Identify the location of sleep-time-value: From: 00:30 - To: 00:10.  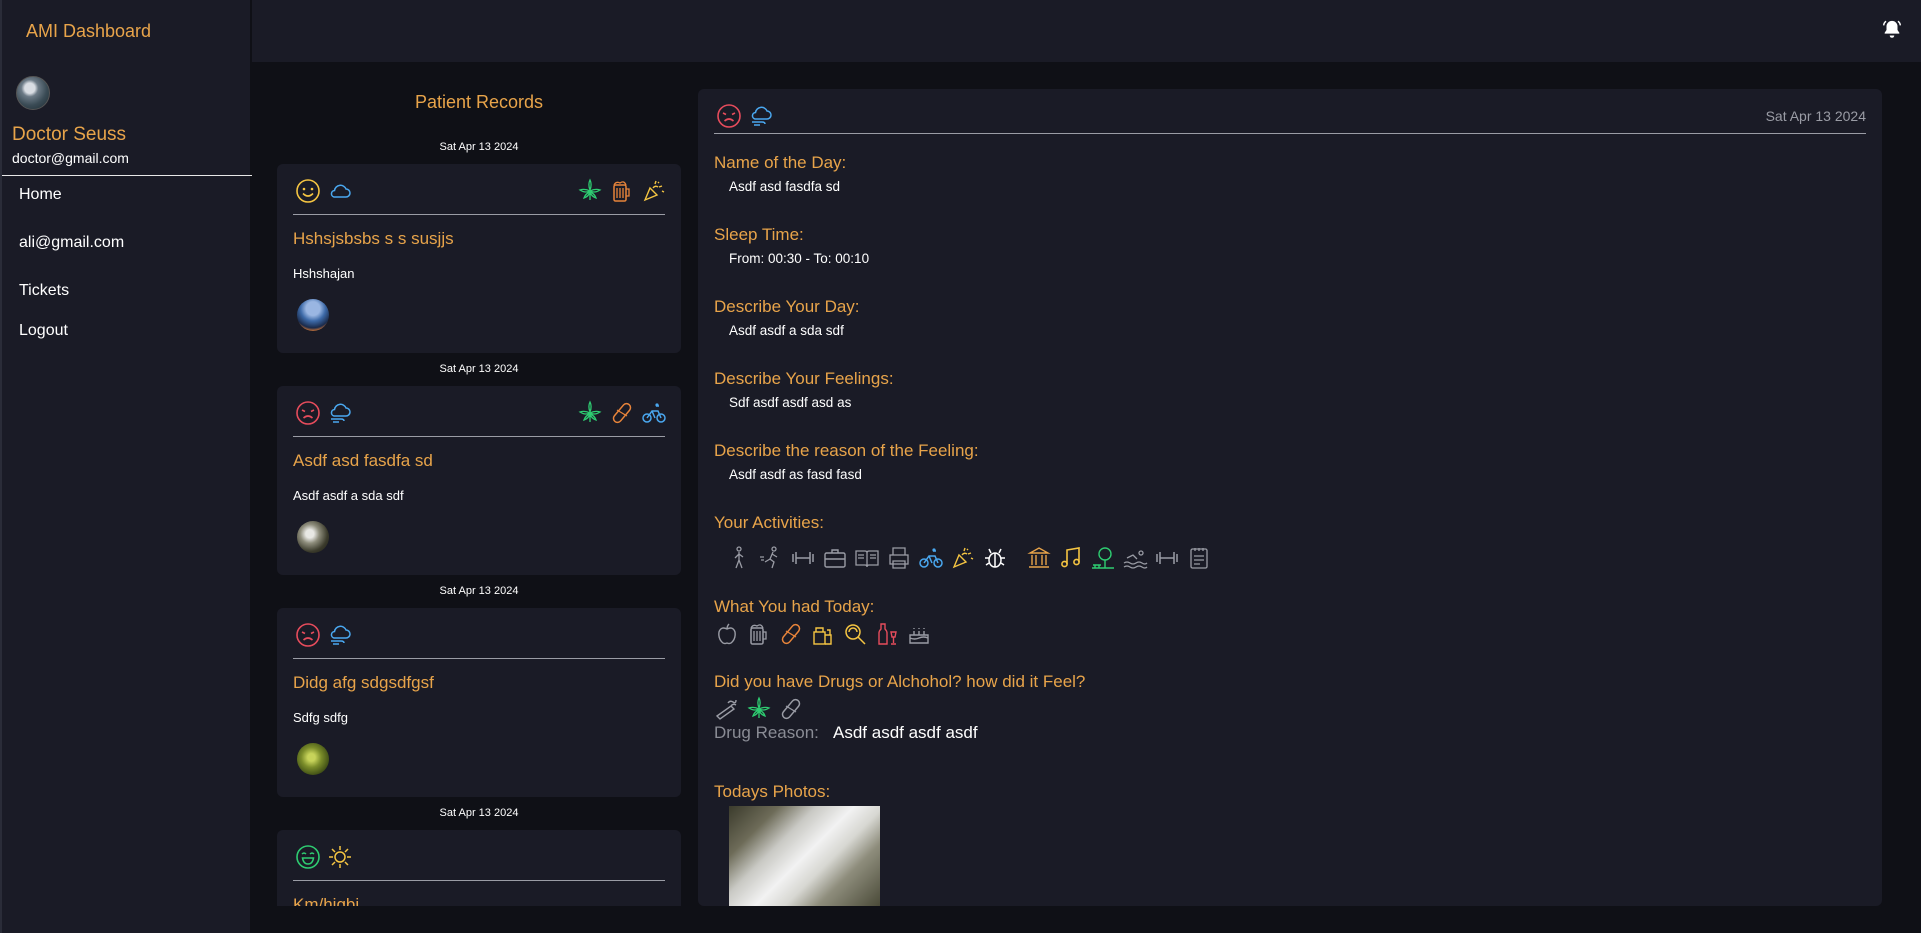
(799, 258).